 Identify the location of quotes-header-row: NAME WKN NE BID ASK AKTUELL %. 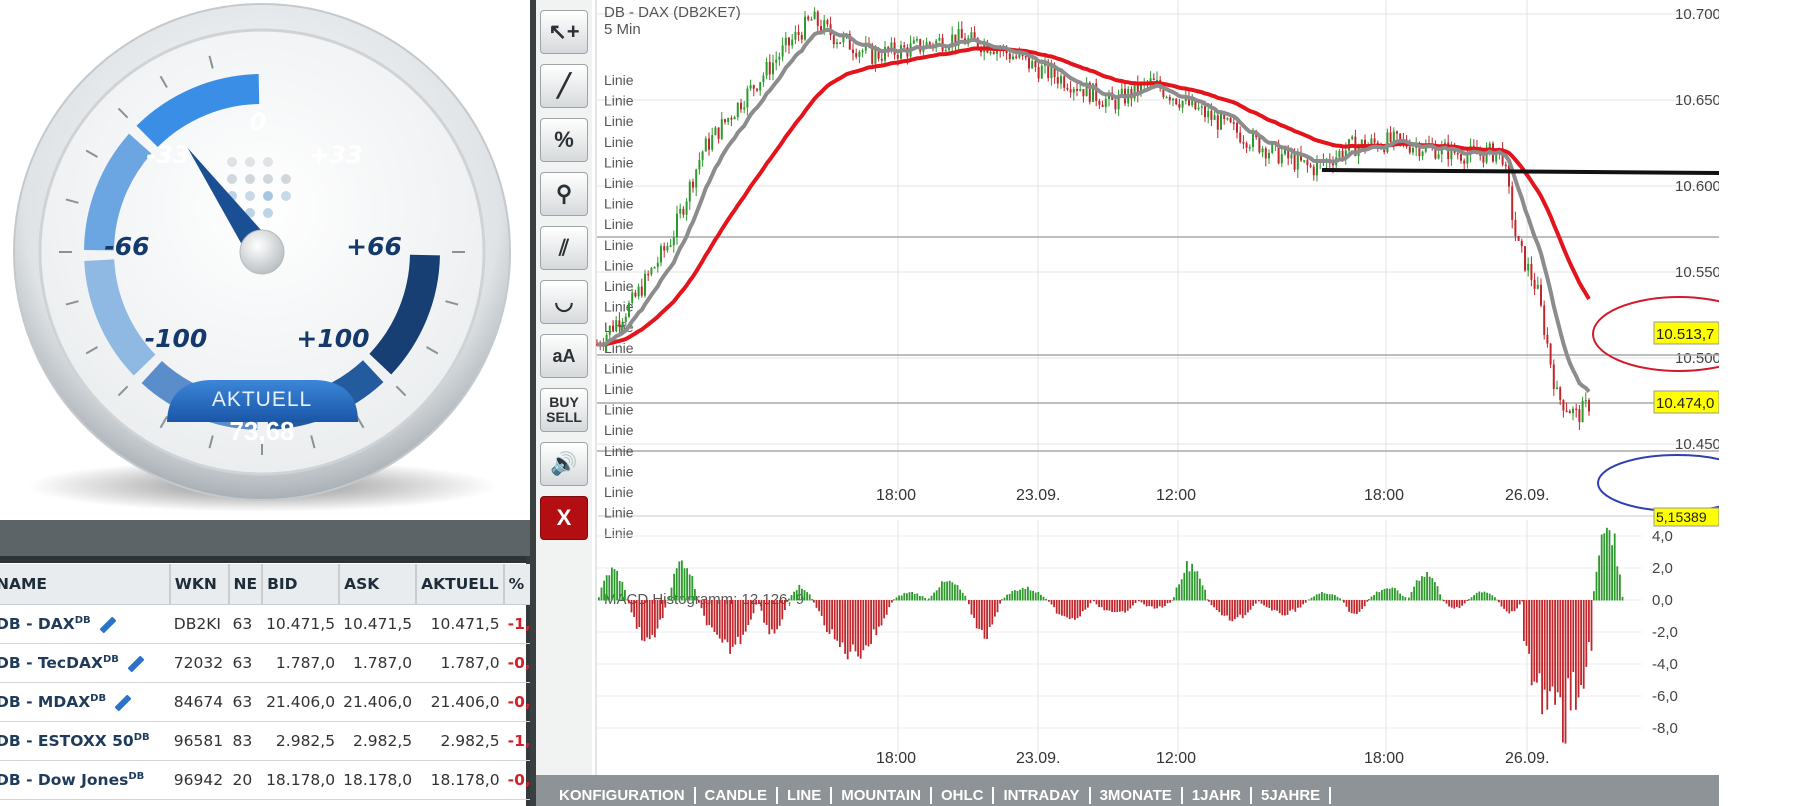
(265, 584).